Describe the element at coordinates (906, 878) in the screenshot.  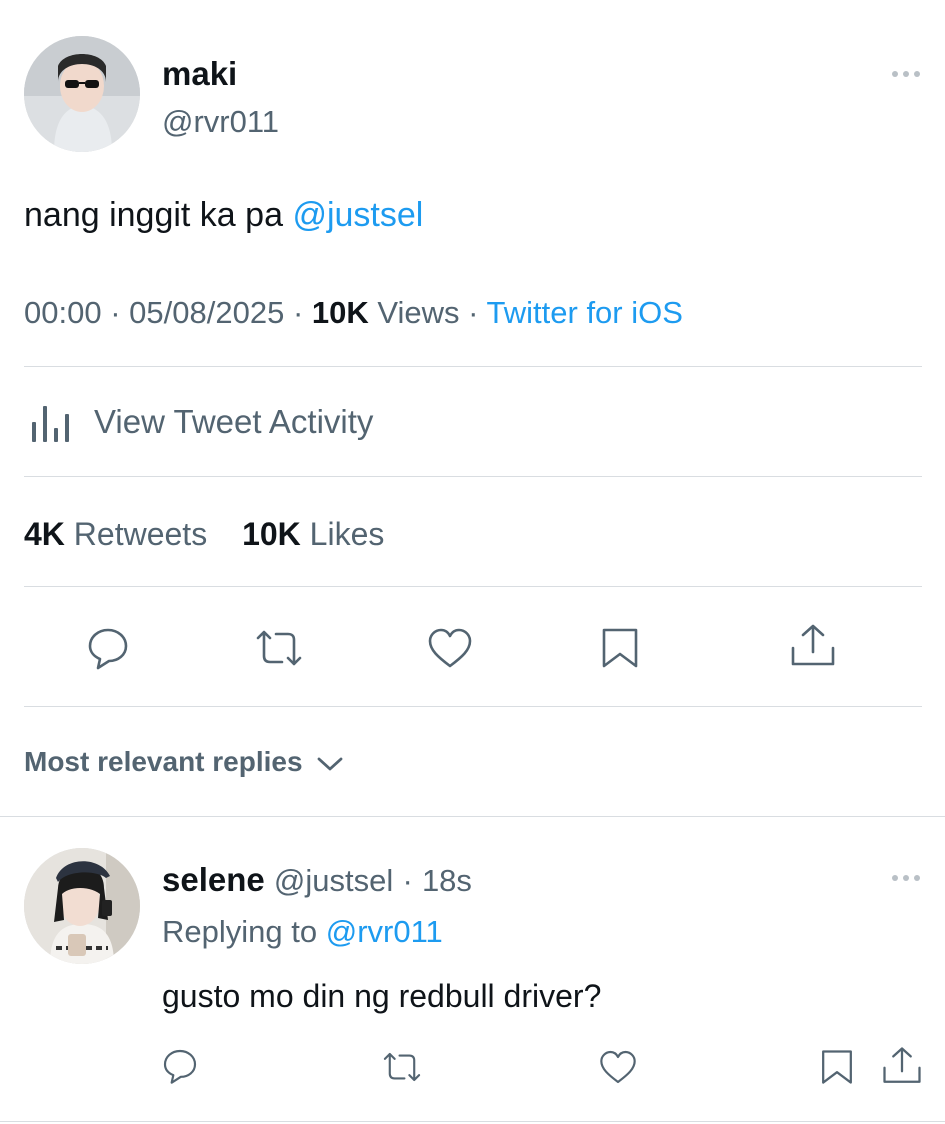
I see `reply-more-options-icon` at that location.